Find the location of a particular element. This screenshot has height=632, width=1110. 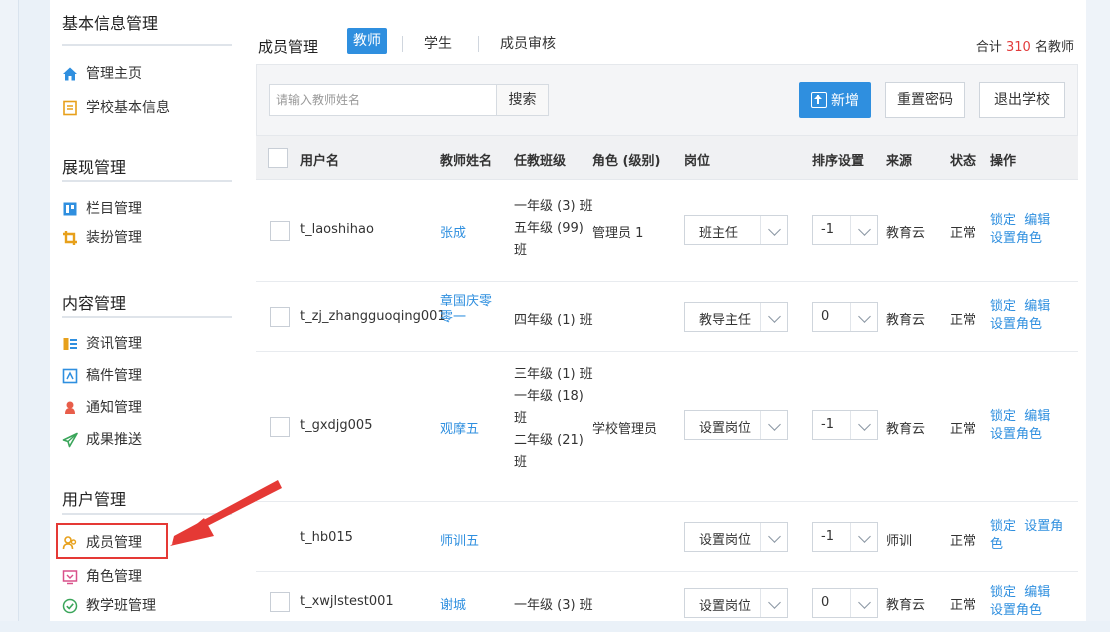

class-line: 四年级 (1) 班 is located at coordinates (553, 320).